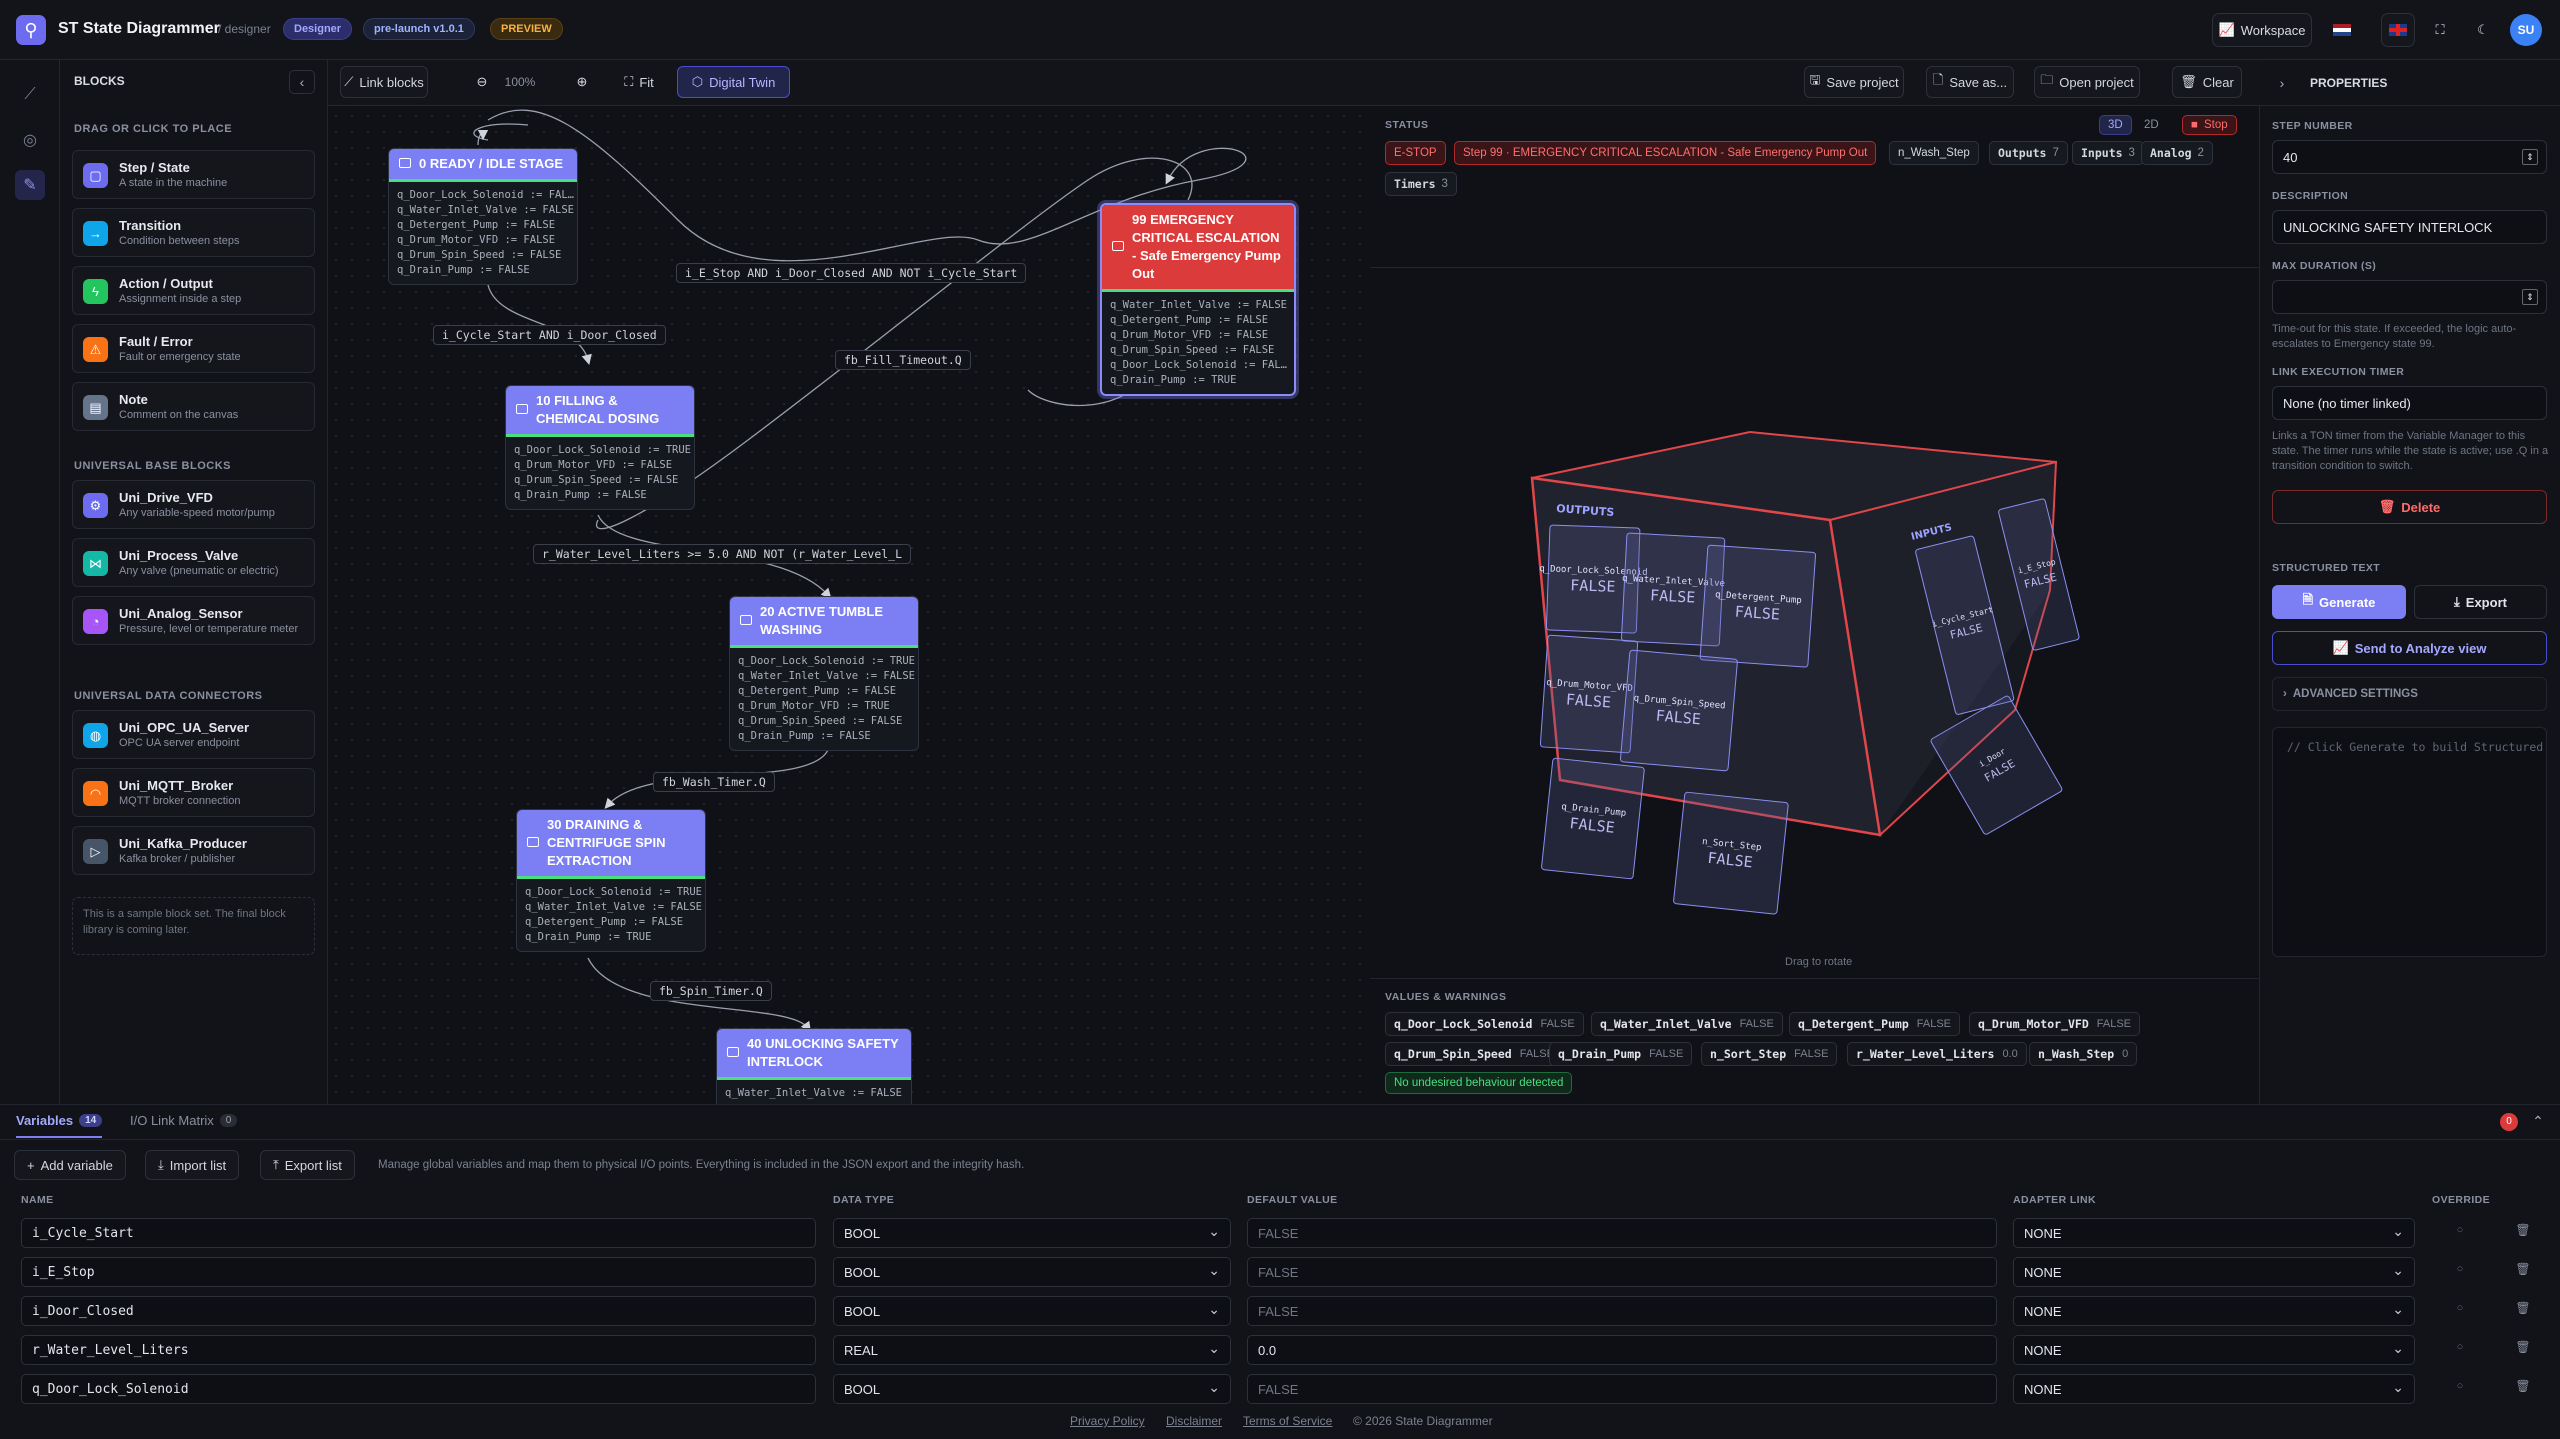 The width and height of the screenshot is (2560, 1439). I want to click on state-node-header: 20 ACTIVE TUMBLE WASHING, so click(824, 622).